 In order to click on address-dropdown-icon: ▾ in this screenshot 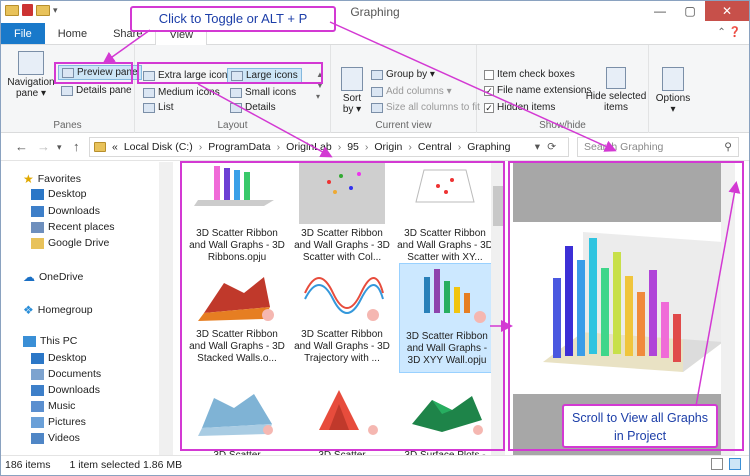, I will do `click(537, 147)`.